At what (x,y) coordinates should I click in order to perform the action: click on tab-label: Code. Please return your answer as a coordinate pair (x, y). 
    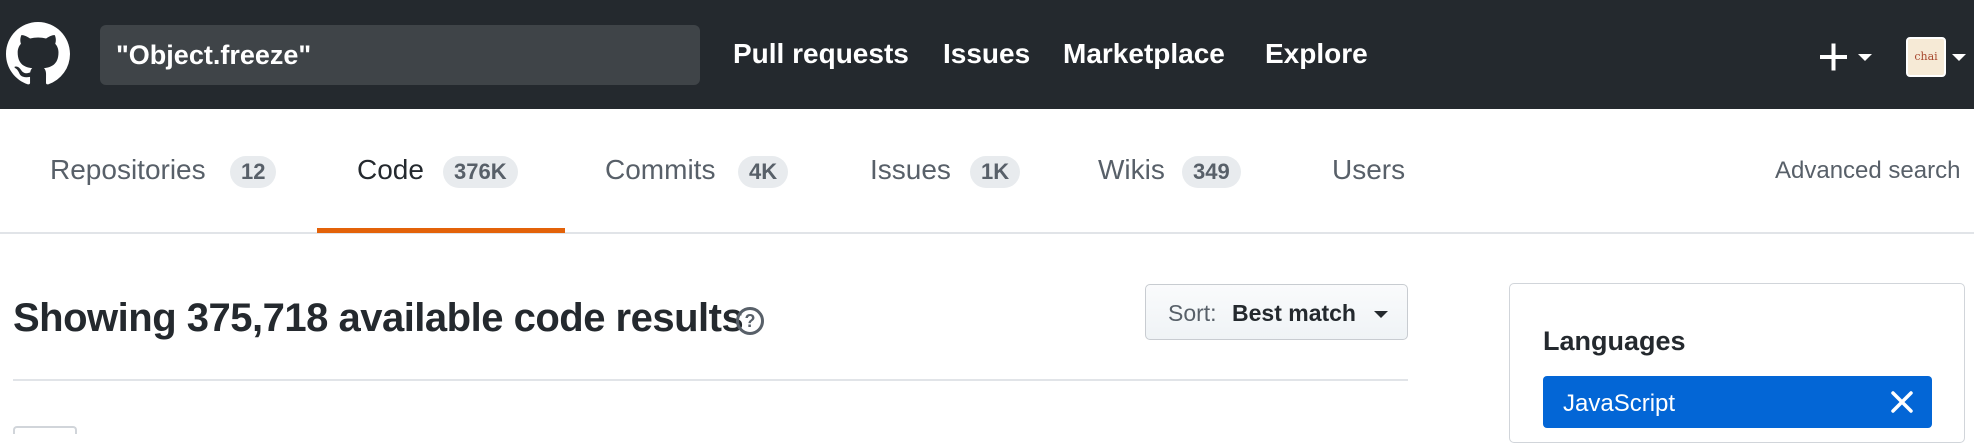
    Looking at the image, I should click on (390, 169).